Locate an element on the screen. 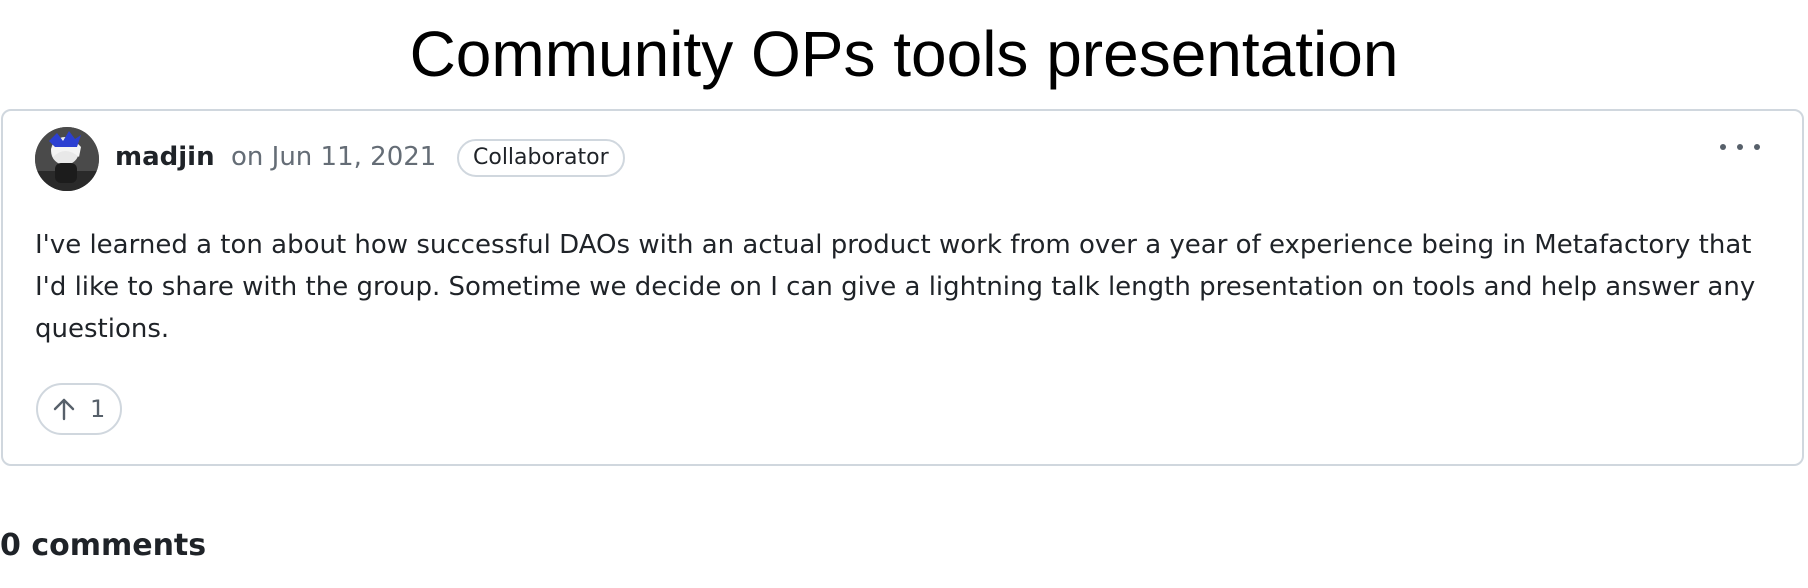 The height and width of the screenshot is (588, 1808). kebab-horizontal-icon is located at coordinates (1723, 147).